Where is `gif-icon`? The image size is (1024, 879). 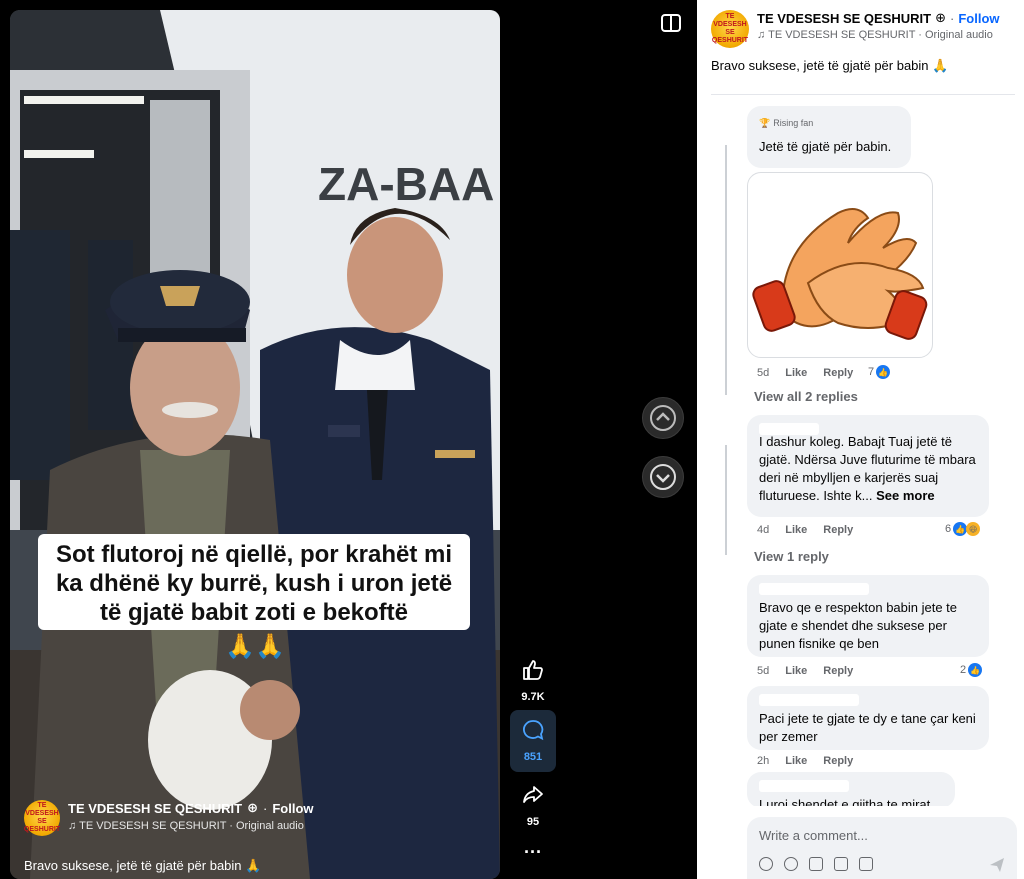 gif-icon is located at coordinates (841, 864).